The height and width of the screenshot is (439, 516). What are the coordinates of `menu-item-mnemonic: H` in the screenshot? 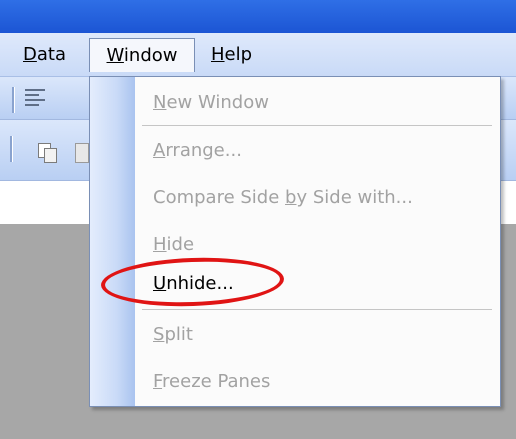 It's located at (160, 244).